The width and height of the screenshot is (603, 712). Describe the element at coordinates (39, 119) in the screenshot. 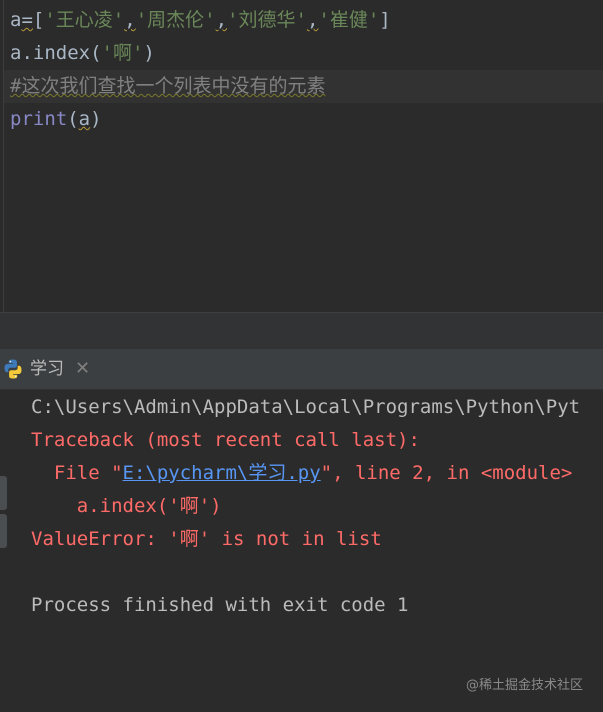

I see `builtin-token: print` at that location.